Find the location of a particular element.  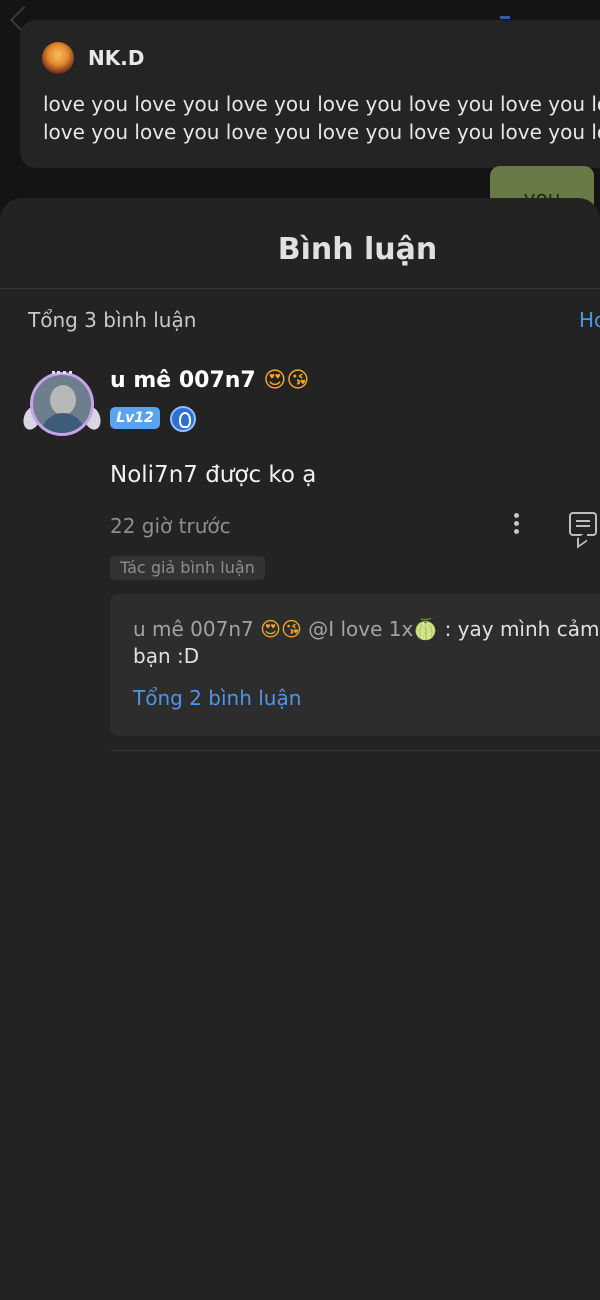

divider is located at coordinates (300, 288).